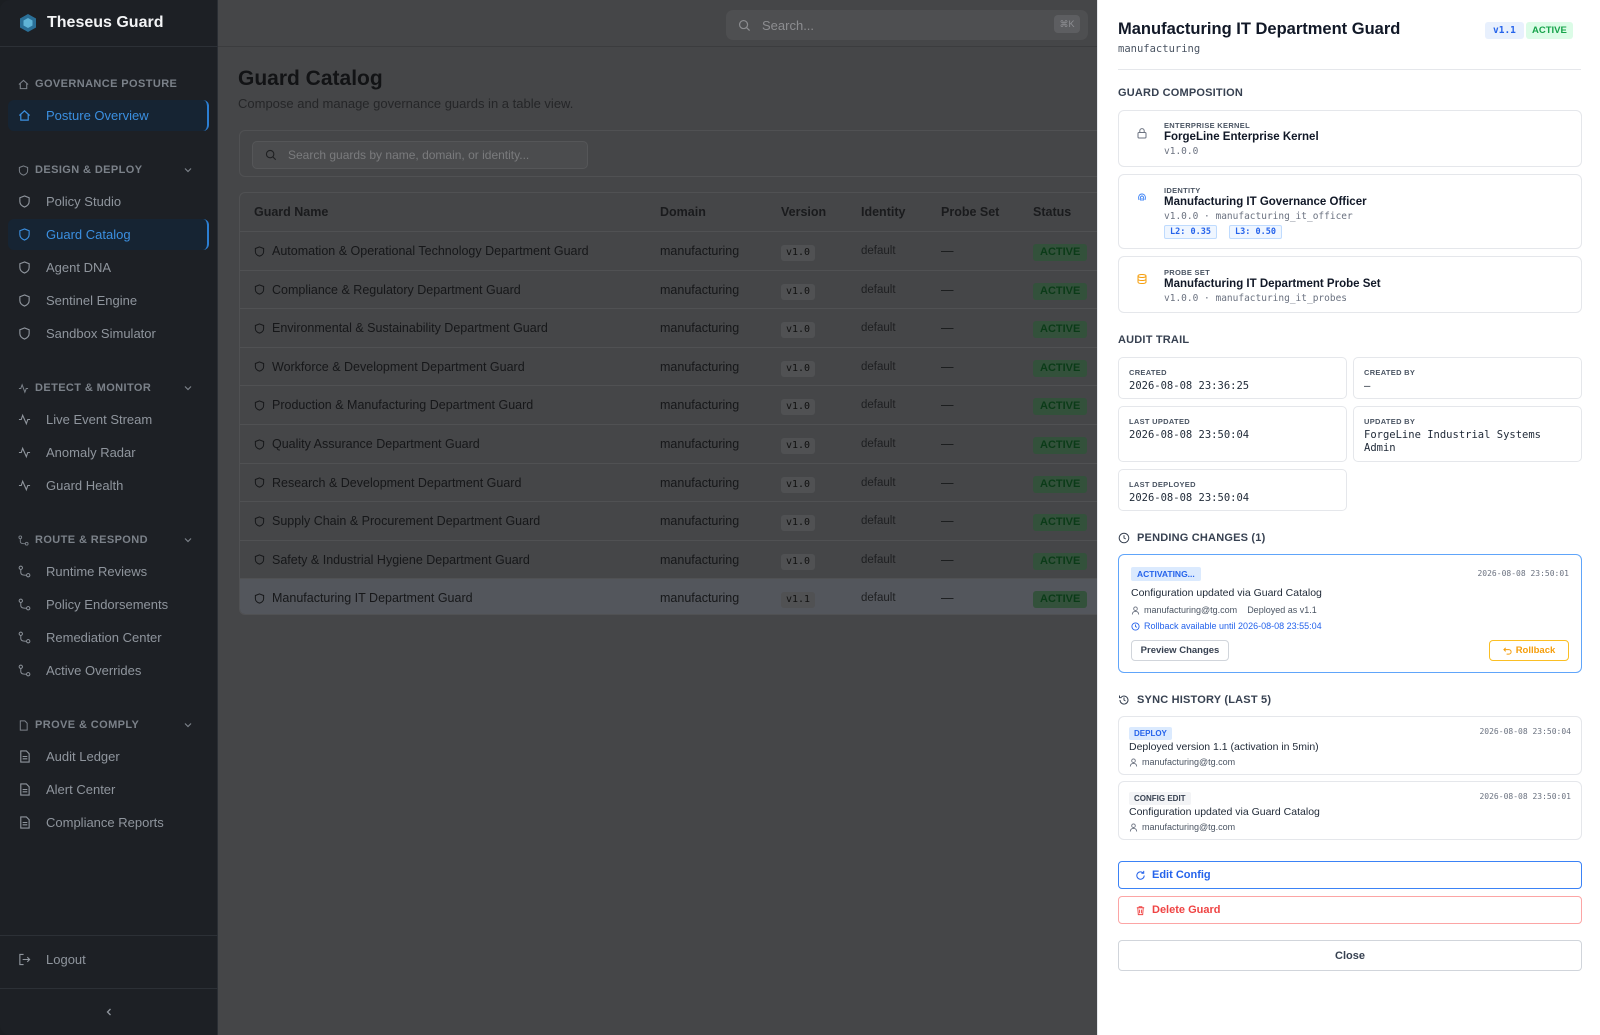 The height and width of the screenshot is (1035, 1600). Describe the element at coordinates (1052, 212) in the screenshot. I see `column-header: Status` at that location.